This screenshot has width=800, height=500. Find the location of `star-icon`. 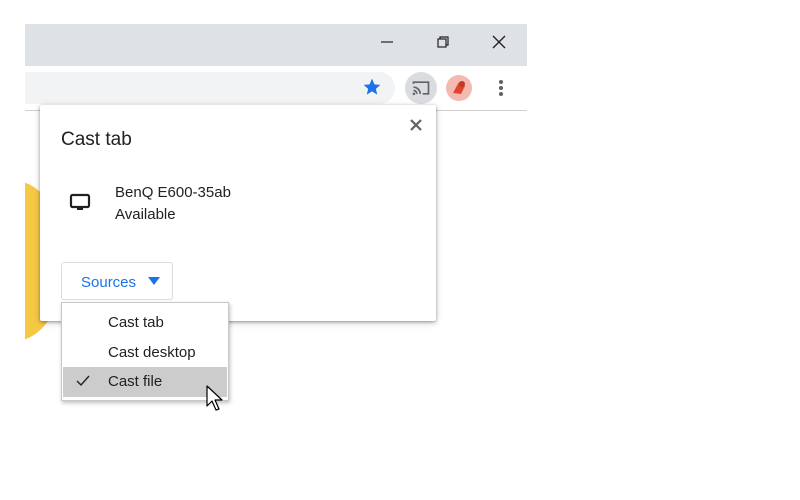

star-icon is located at coordinates (372, 86).